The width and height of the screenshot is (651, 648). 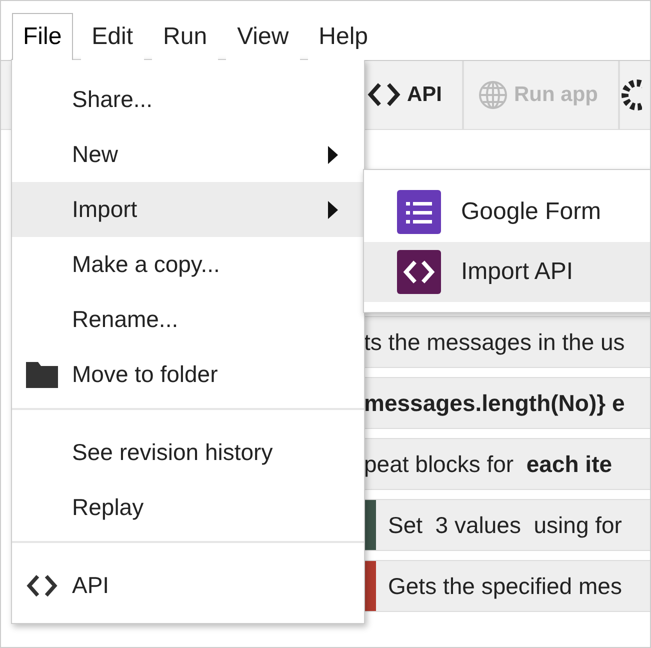 I want to click on list-icon, so click(x=419, y=212).